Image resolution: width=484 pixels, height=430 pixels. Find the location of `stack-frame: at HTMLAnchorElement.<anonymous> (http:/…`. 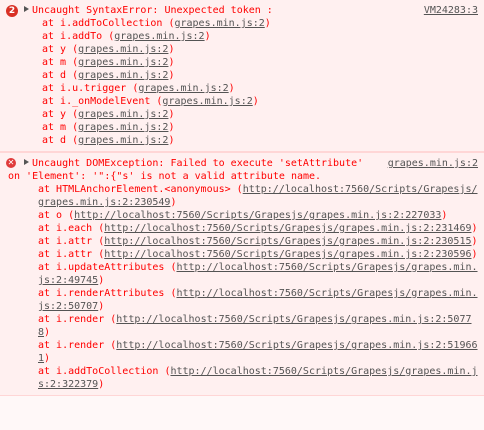

stack-frame: at HTMLAnchorElement.<anonymous> (http:/… is located at coordinates (258, 196).